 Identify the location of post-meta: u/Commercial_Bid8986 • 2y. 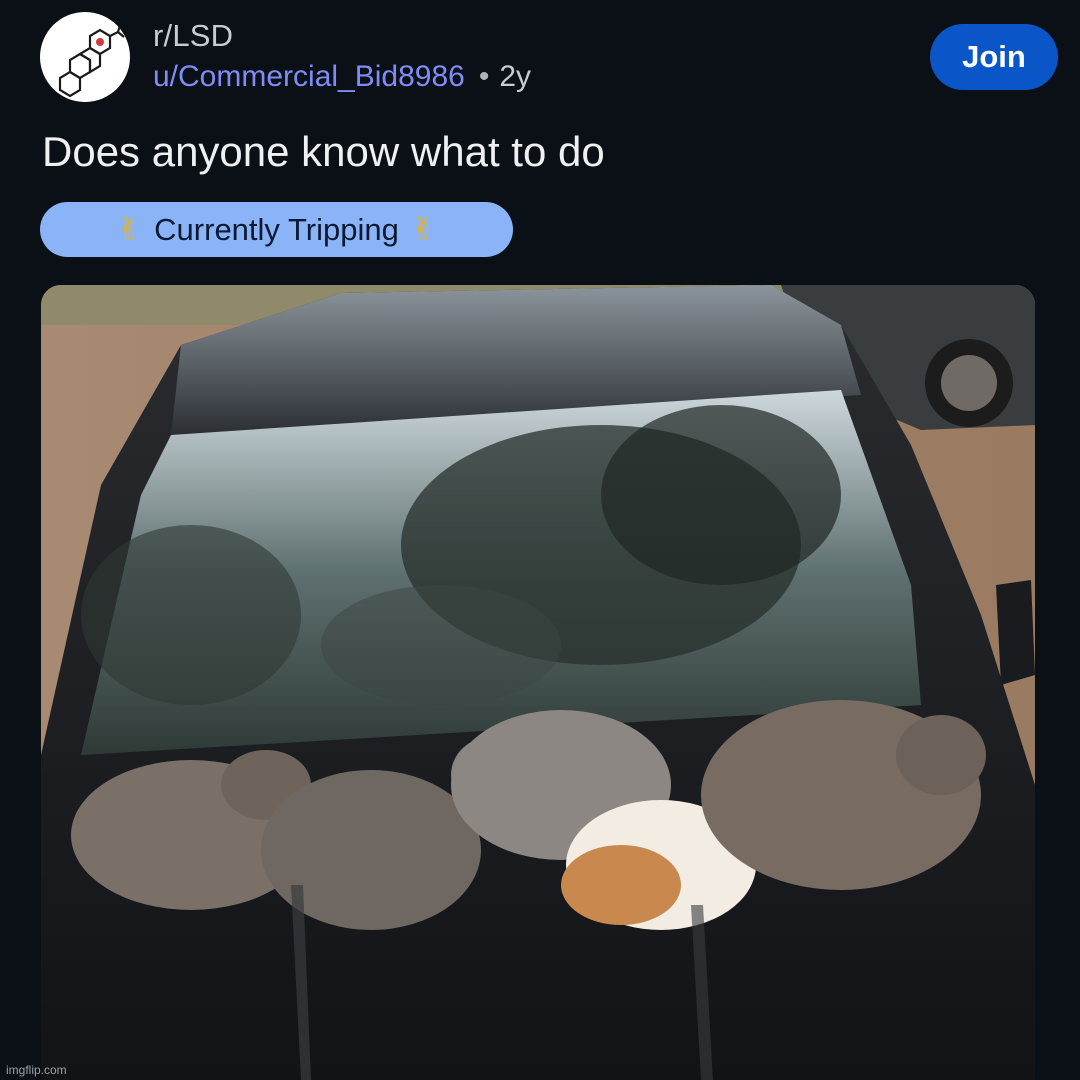
(342, 77).